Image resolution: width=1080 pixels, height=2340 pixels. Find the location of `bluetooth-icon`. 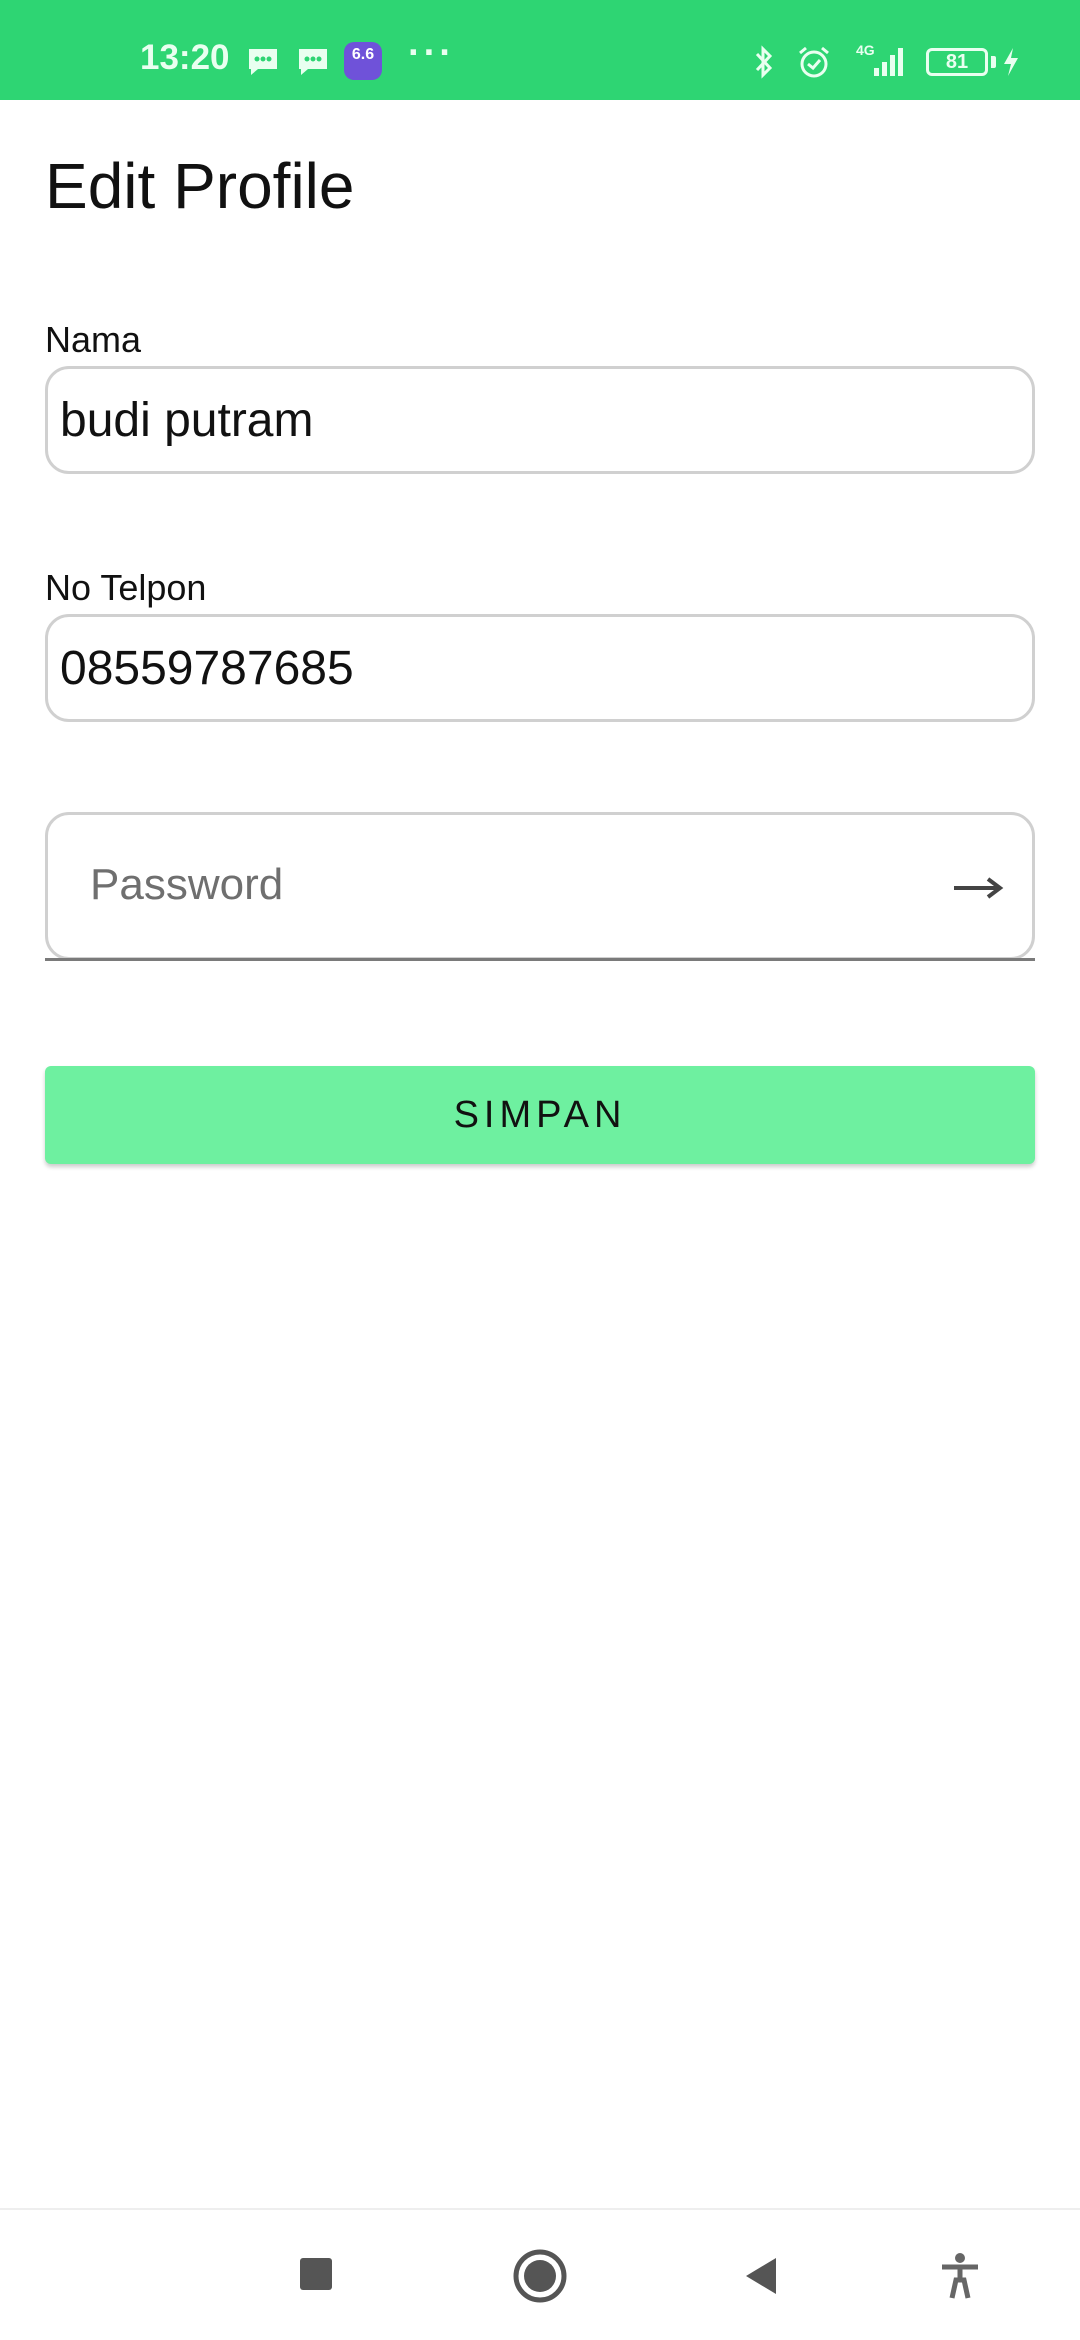

bluetooth-icon is located at coordinates (764, 62).